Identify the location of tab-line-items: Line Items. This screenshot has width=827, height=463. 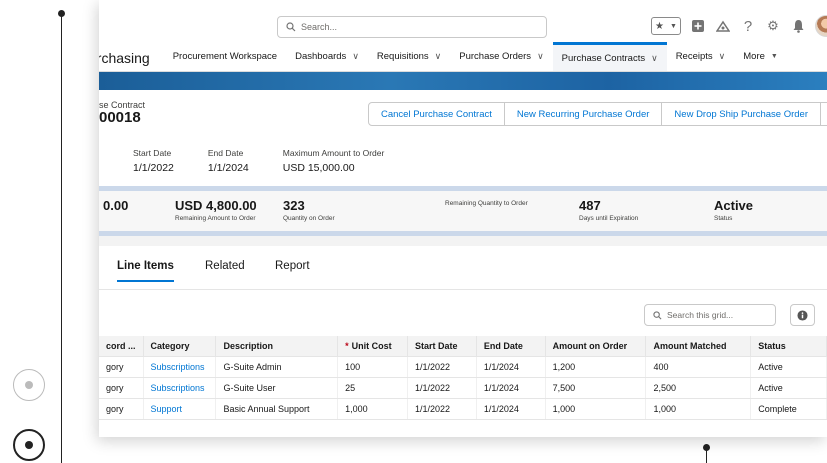
(145, 271).